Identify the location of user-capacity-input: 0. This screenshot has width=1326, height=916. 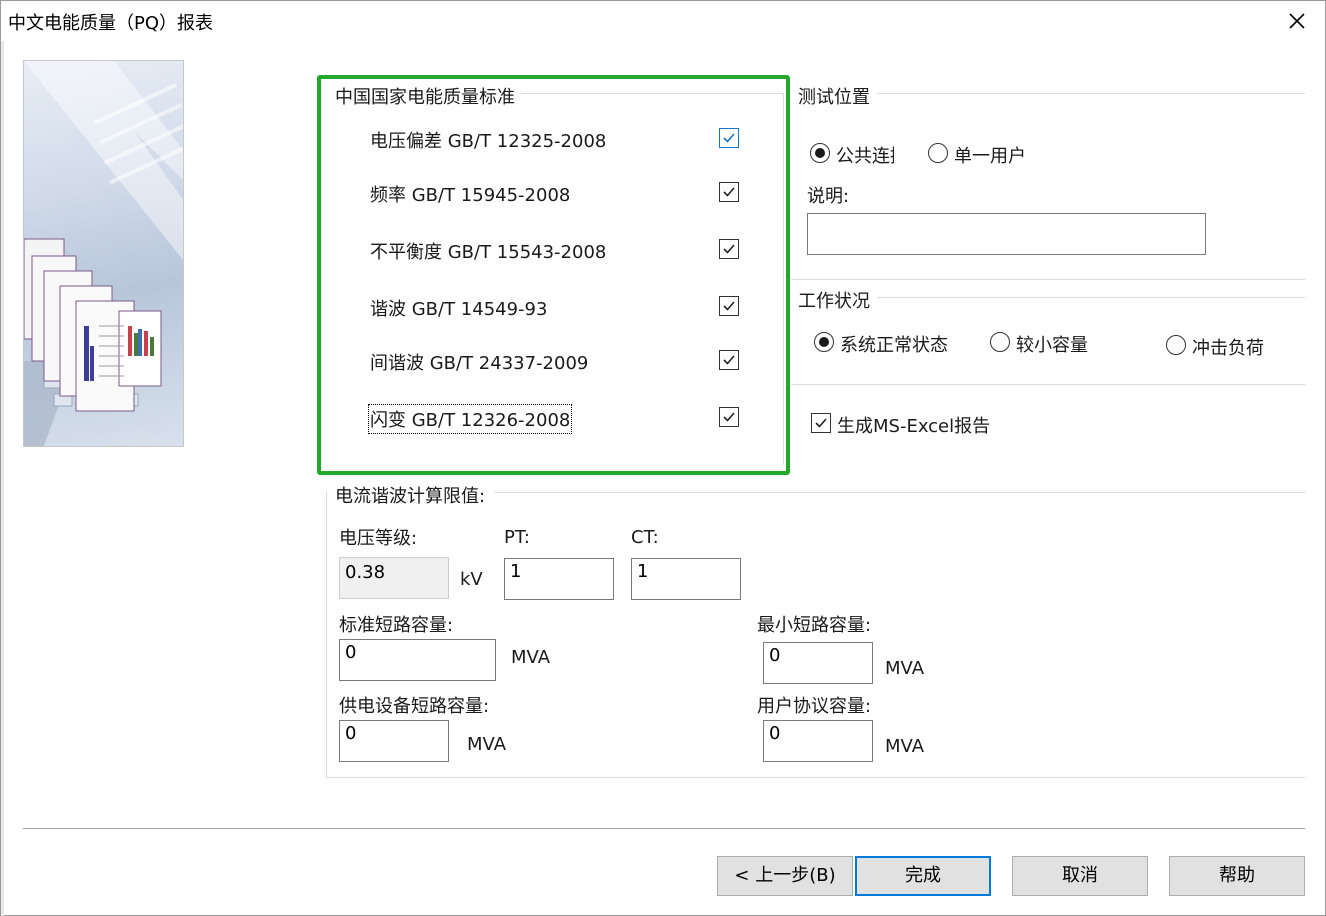
(818, 741).